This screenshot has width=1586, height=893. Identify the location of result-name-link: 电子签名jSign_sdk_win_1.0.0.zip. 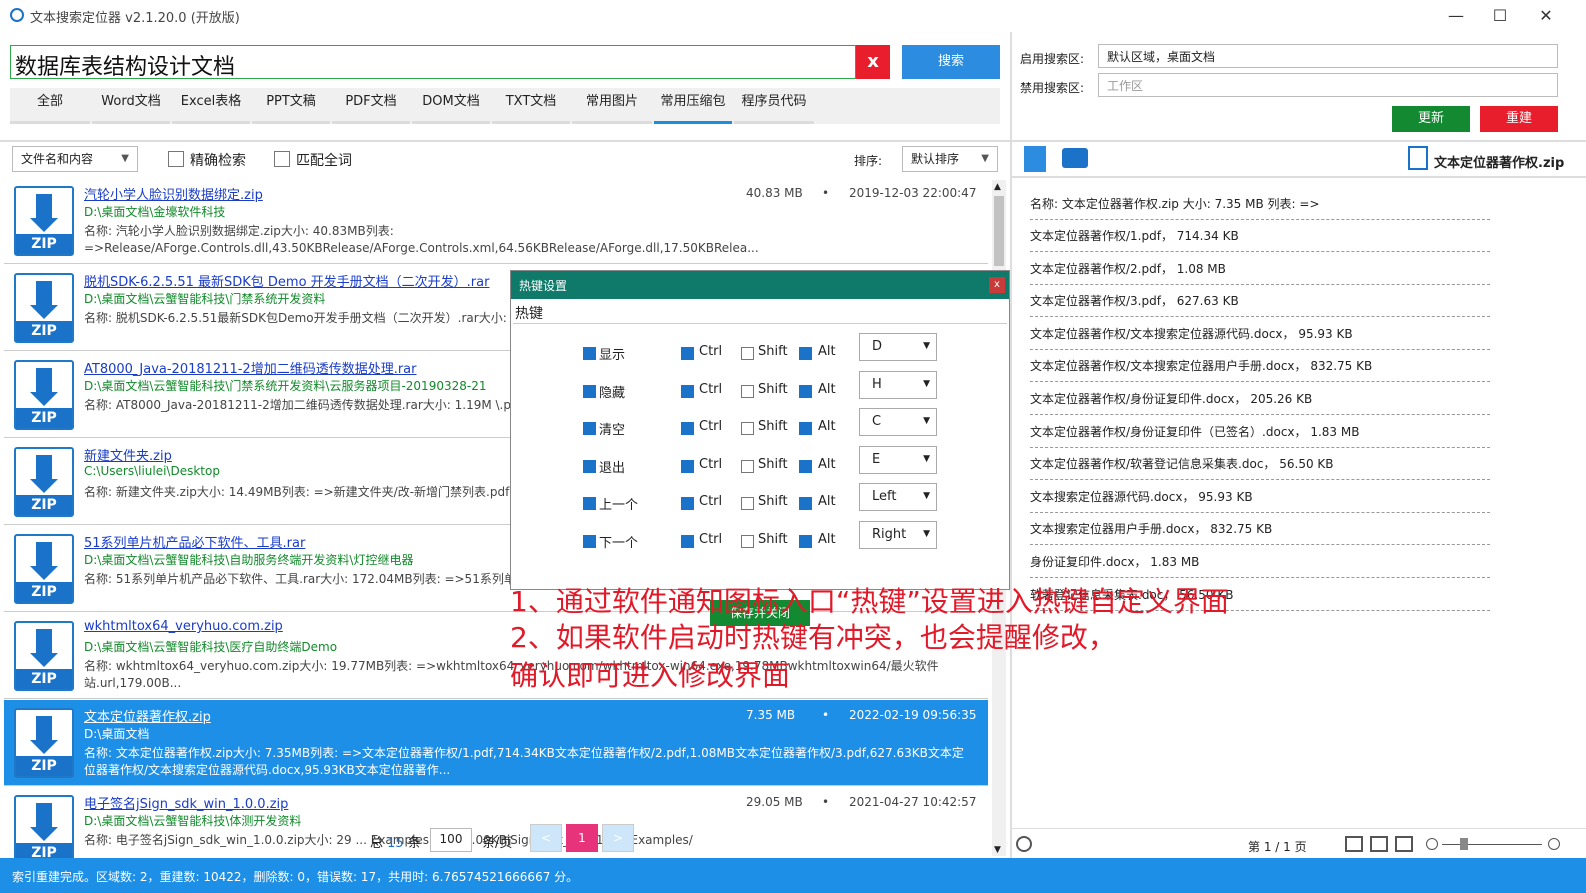
(186, 802).